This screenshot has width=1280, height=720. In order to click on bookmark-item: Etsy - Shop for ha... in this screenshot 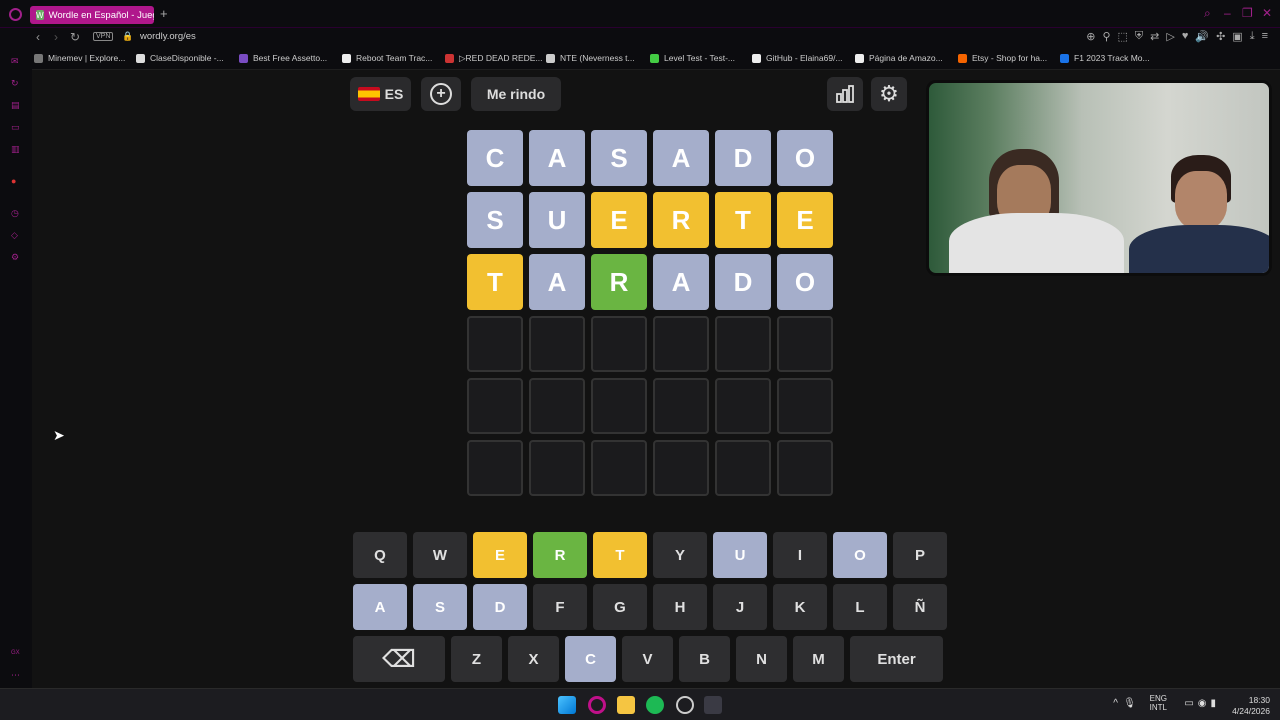, I will do `click(1002, 58)`.